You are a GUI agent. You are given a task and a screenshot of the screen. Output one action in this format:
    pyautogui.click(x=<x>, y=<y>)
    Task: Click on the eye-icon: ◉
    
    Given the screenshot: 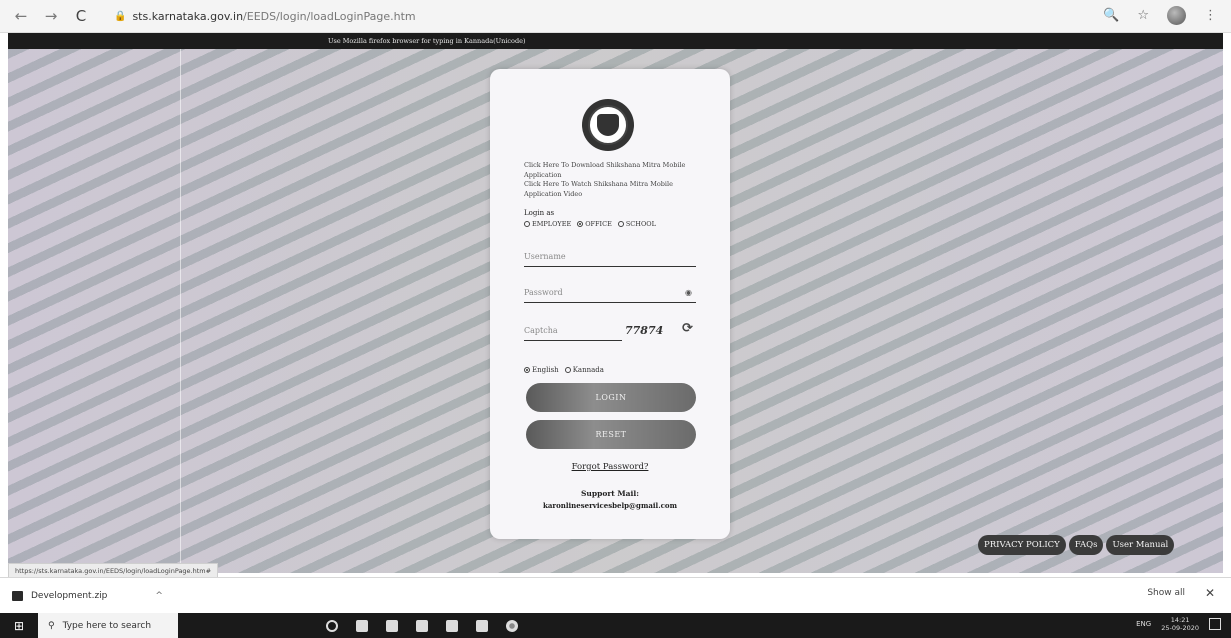 What is the action you would take?
    pyautogui.click(x=688, y=292)
    